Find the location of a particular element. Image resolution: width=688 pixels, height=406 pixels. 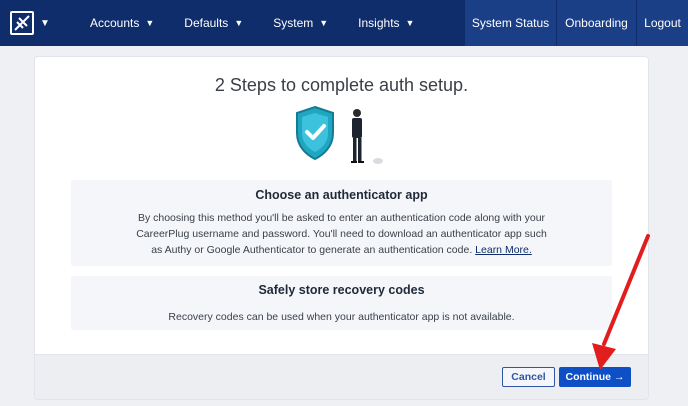

nav-system-status: System Status is located at coordinates (510, 23).